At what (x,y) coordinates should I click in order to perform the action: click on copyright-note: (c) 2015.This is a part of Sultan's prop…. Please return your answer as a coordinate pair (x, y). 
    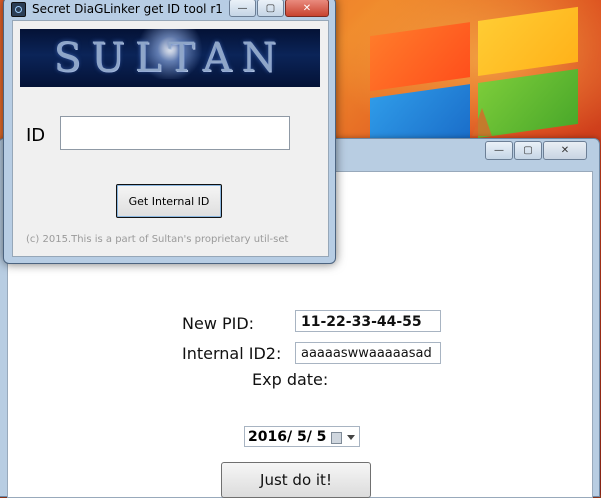
    Looking at the image, I should click on (157, 239).